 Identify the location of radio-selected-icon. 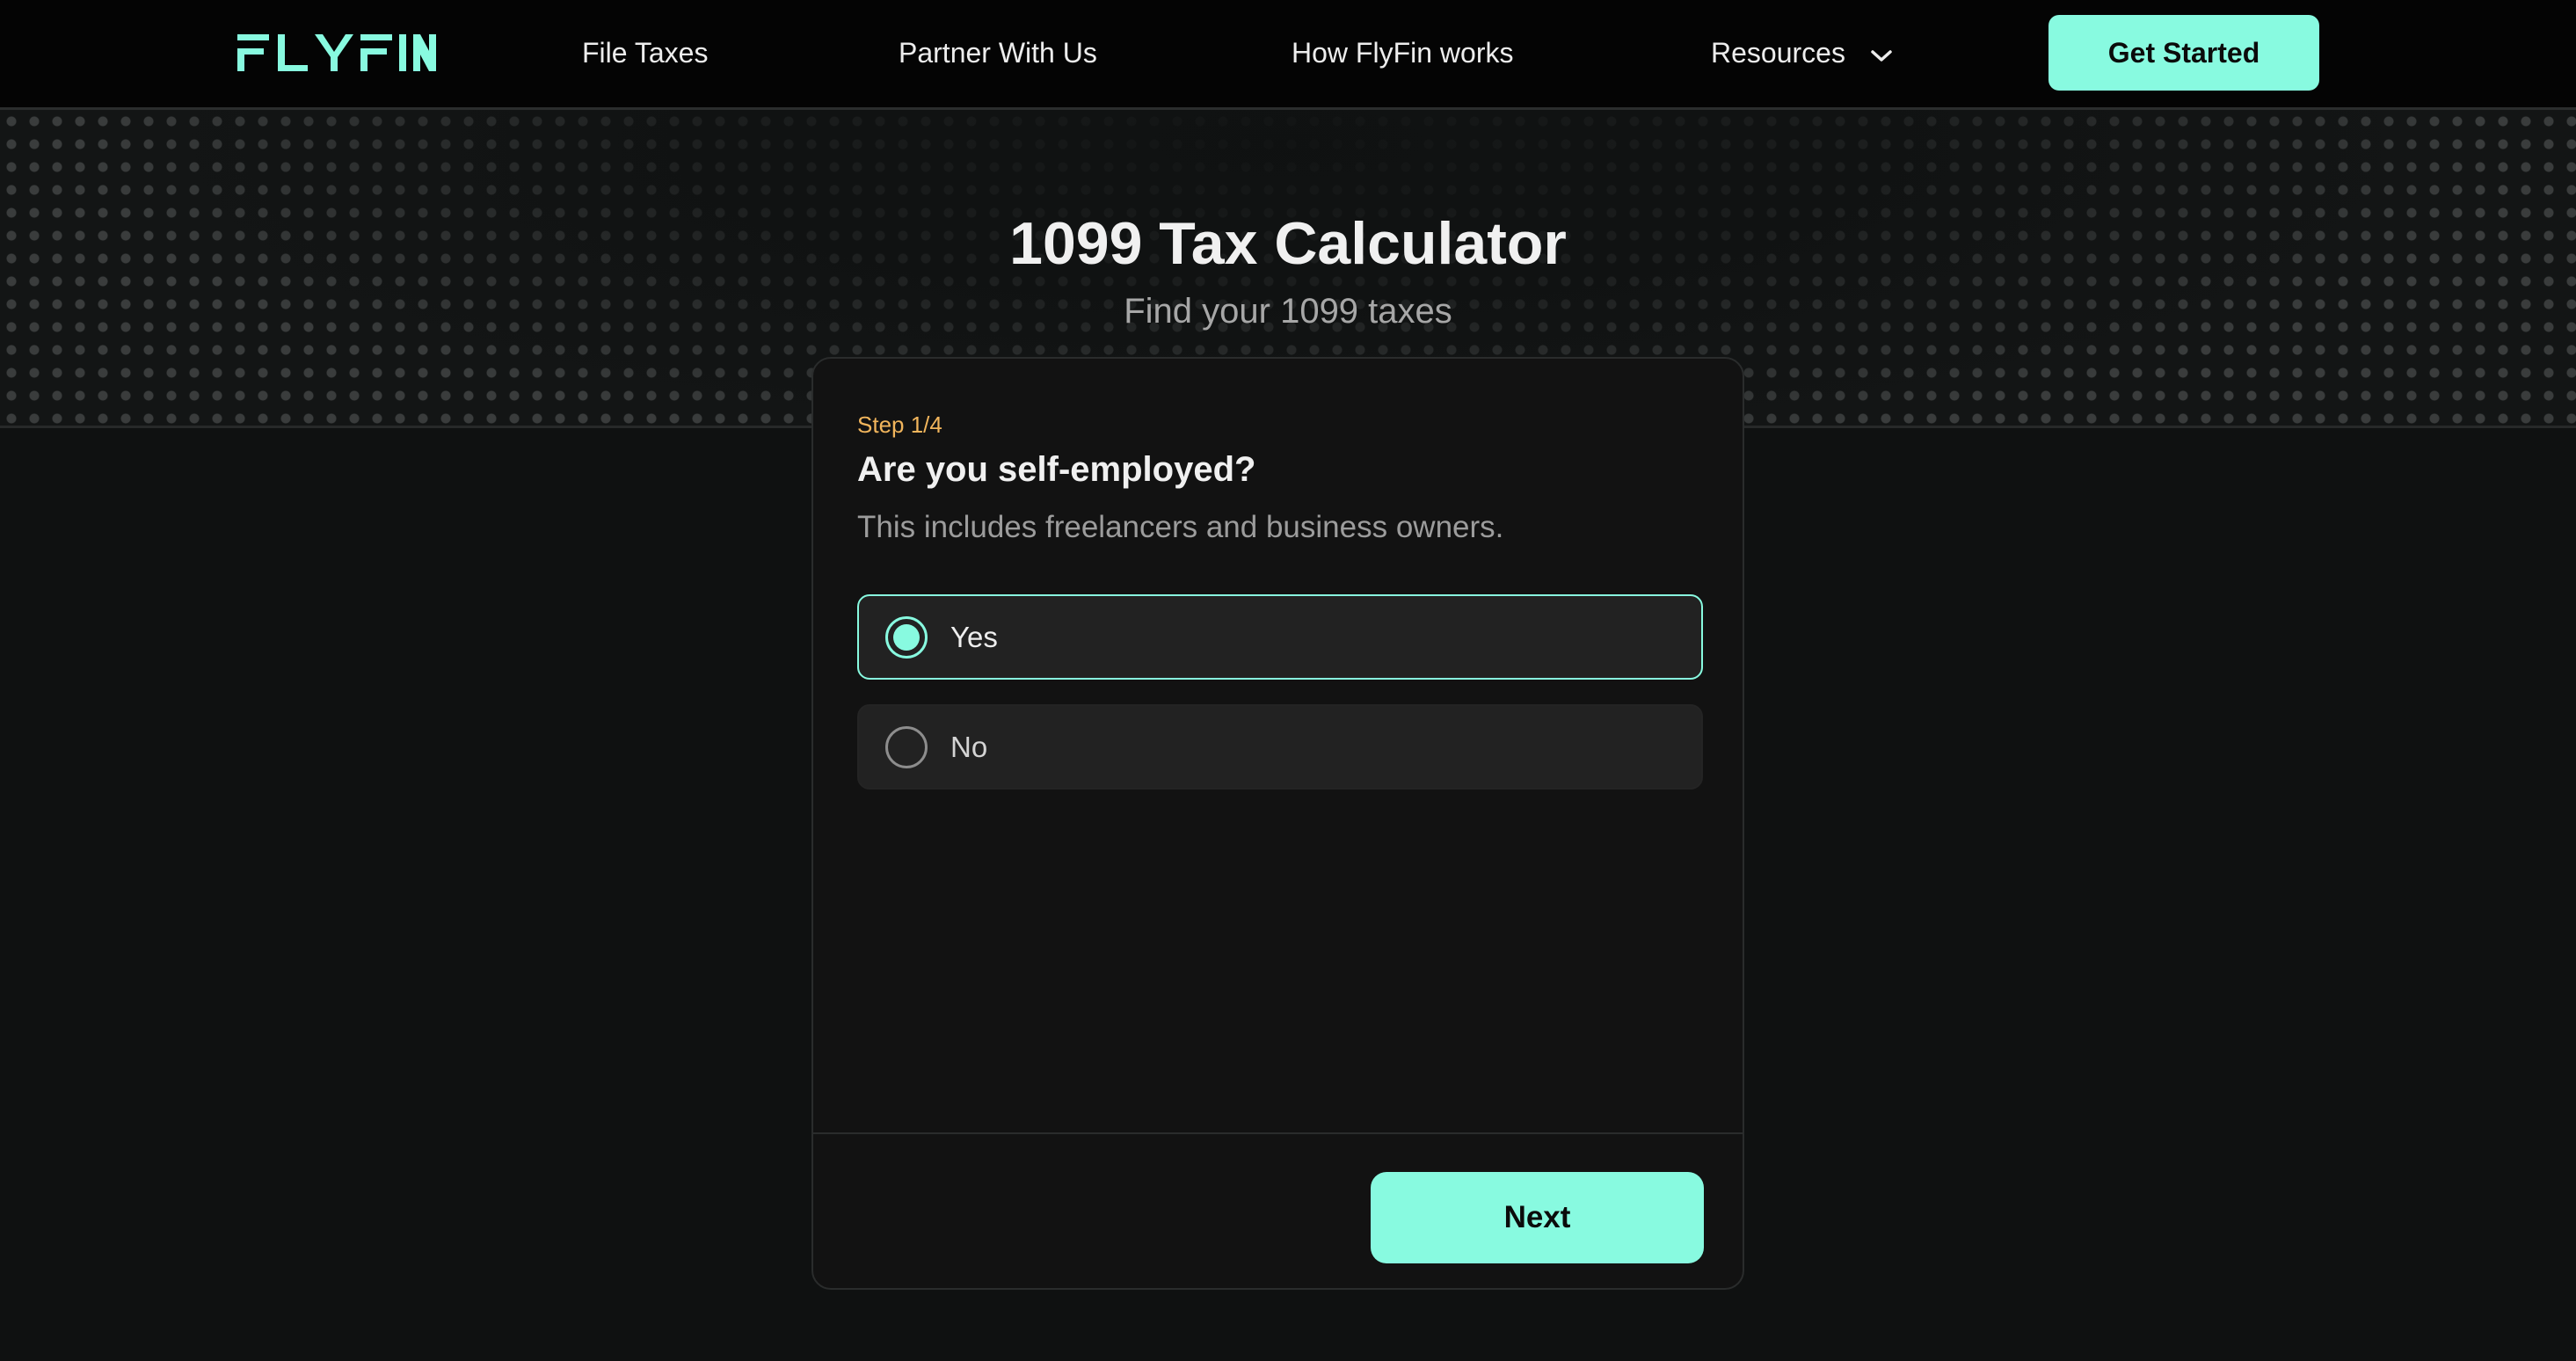
(906, 637).